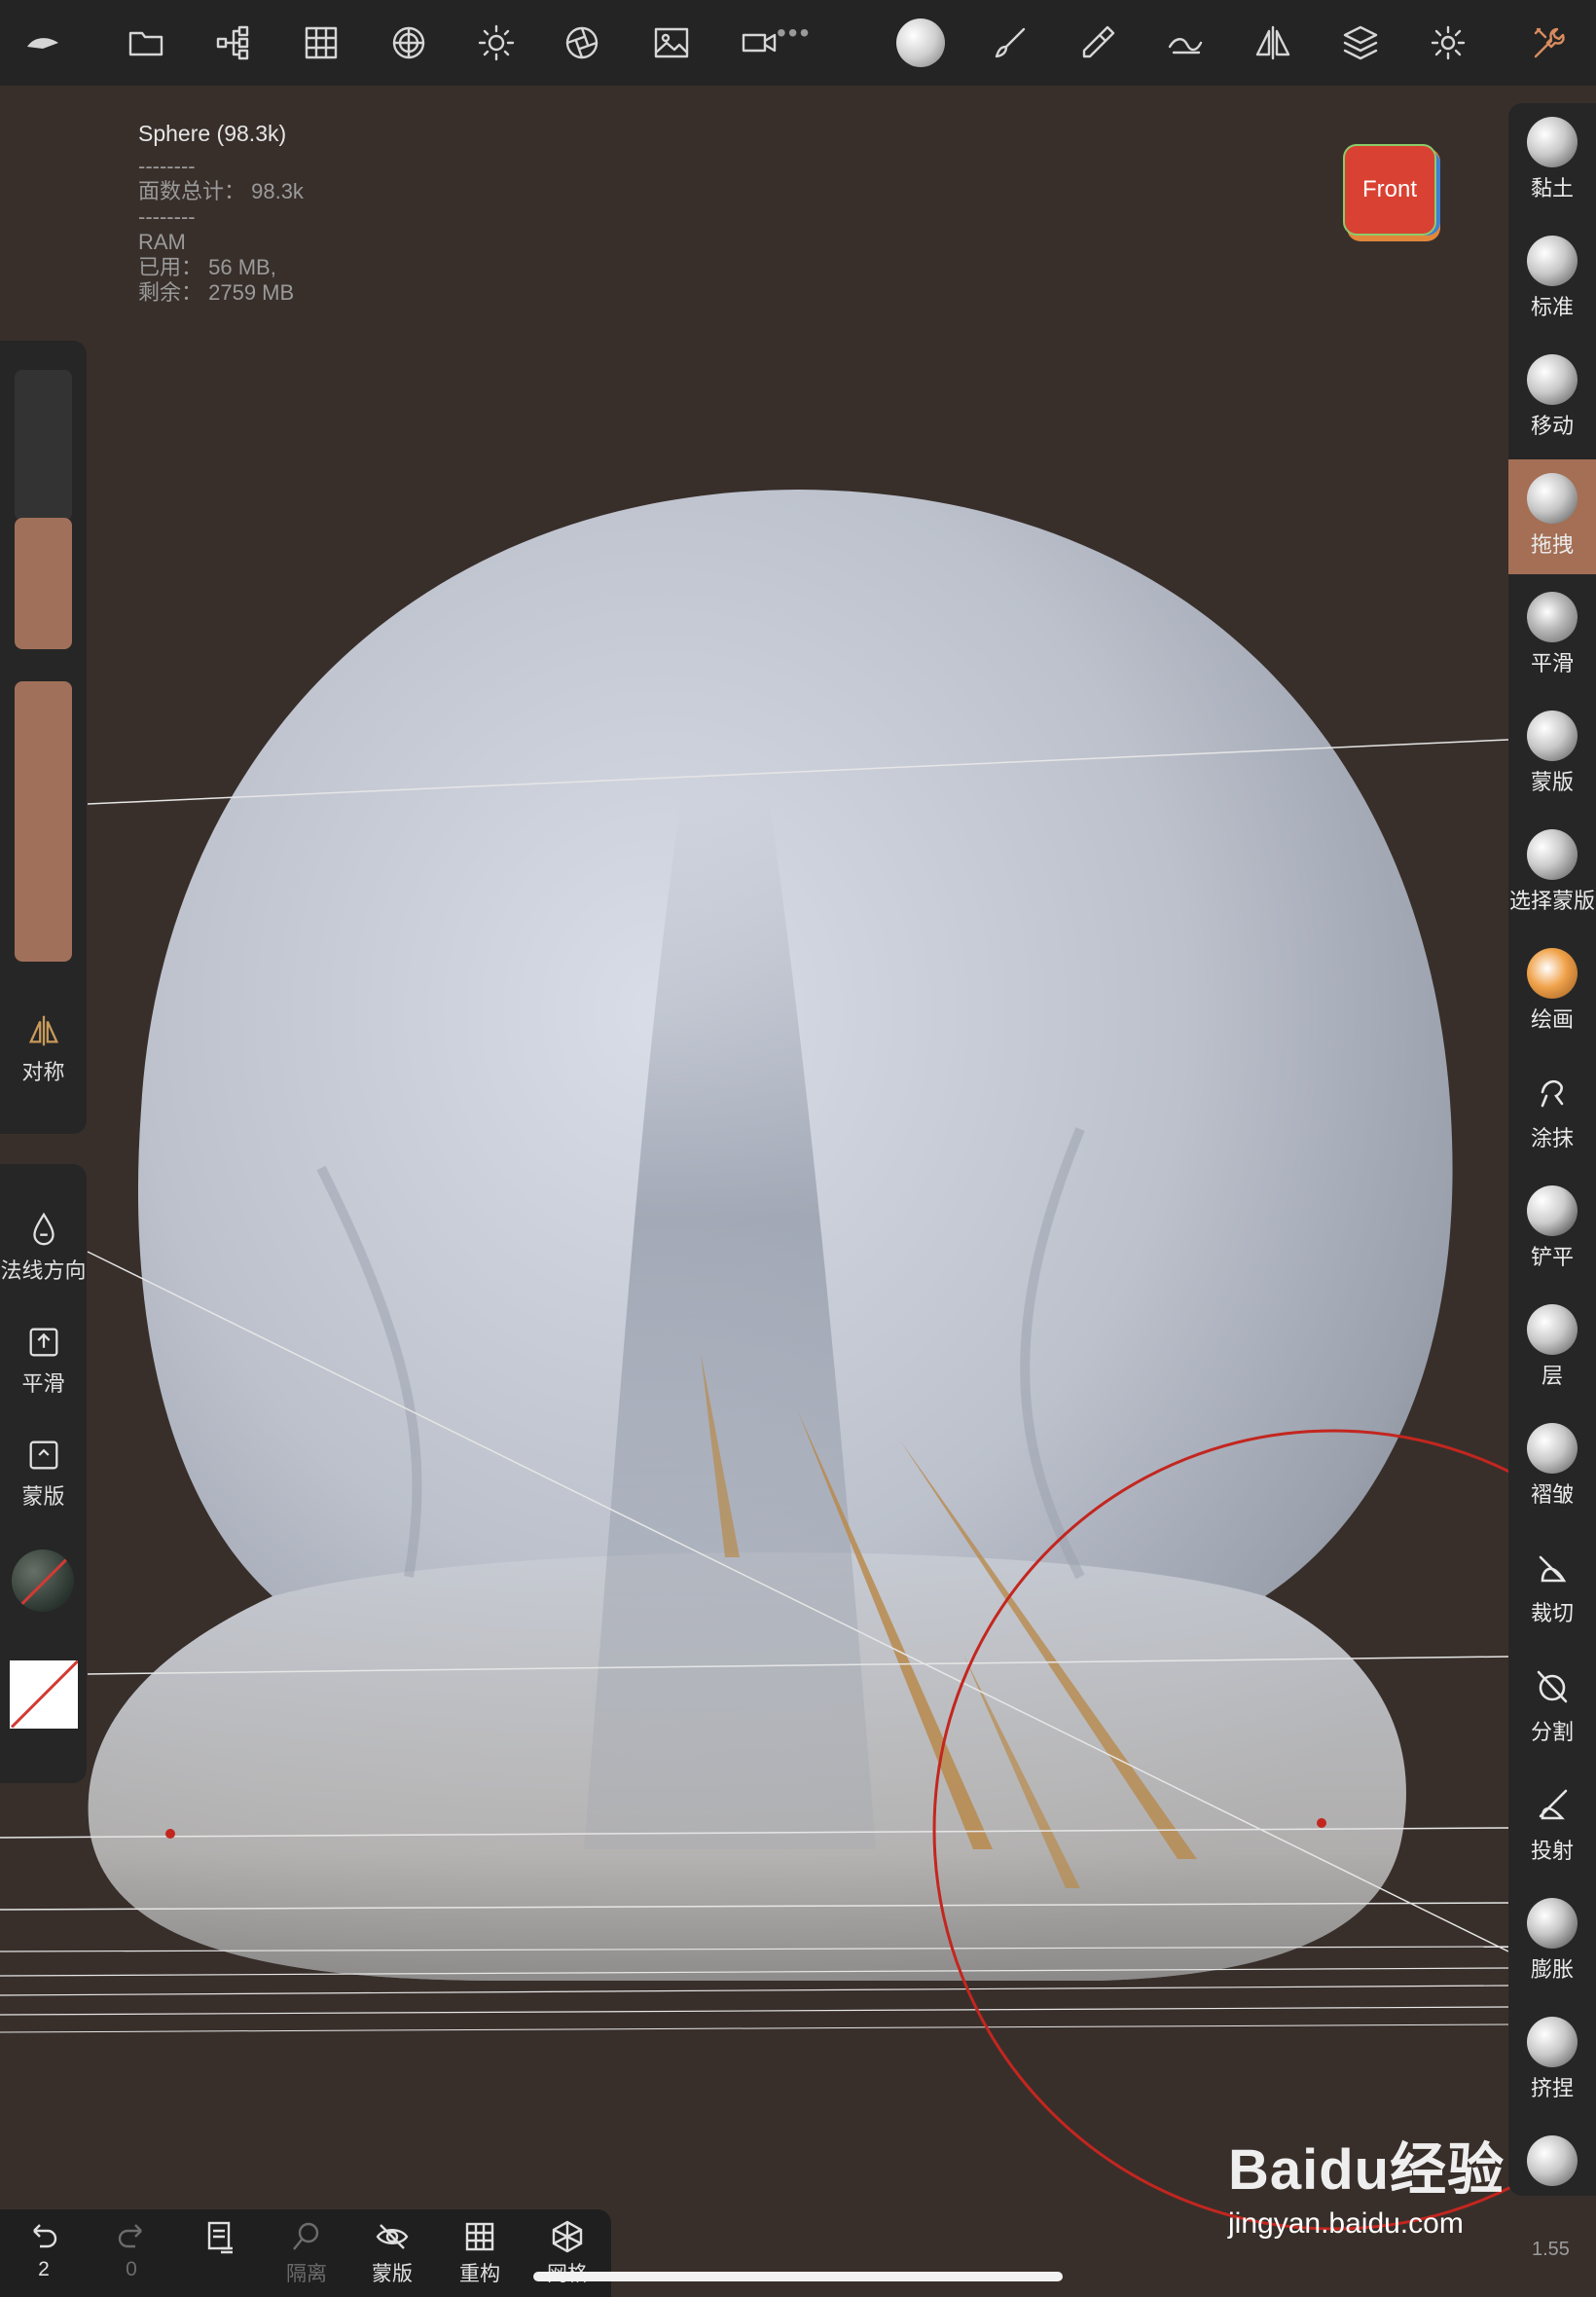 The height and width of the screenshot is (2297, 1596). I want to click on twist-tool-icon, so click(1553, 2160).